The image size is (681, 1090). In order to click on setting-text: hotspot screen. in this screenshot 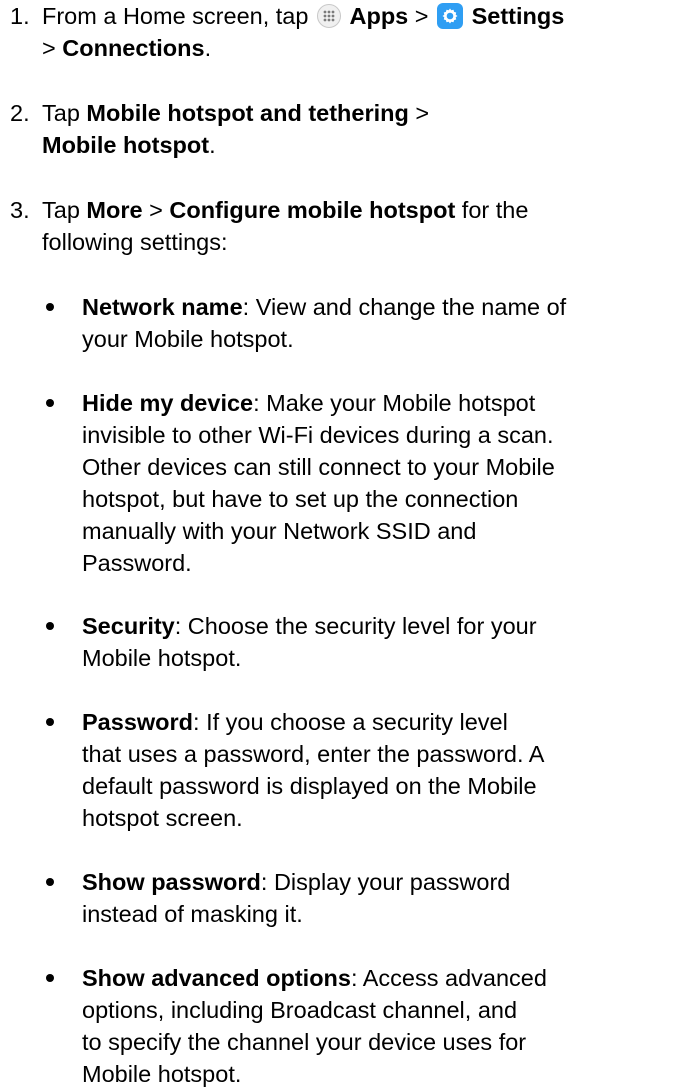, I will do `click(162, 818)`.